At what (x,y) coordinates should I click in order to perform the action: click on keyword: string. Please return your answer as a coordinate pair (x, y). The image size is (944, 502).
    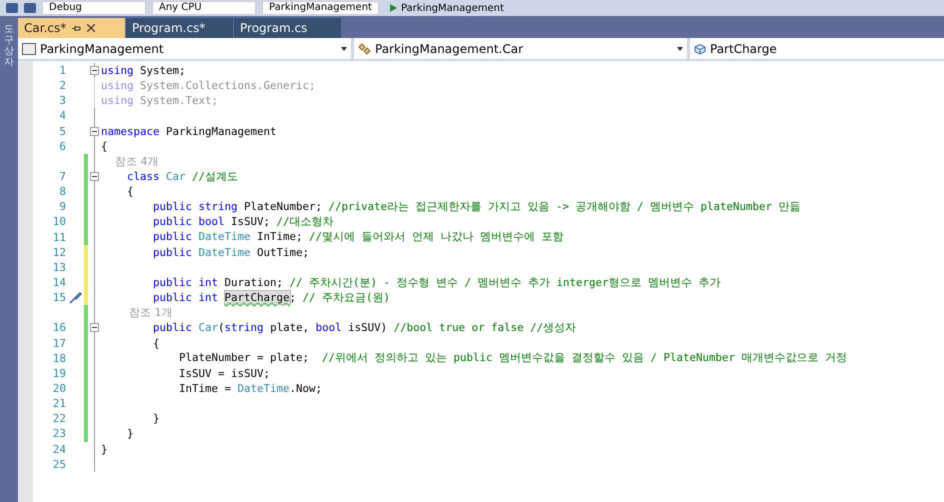
    Looking at the image, I should click on (244, 327).